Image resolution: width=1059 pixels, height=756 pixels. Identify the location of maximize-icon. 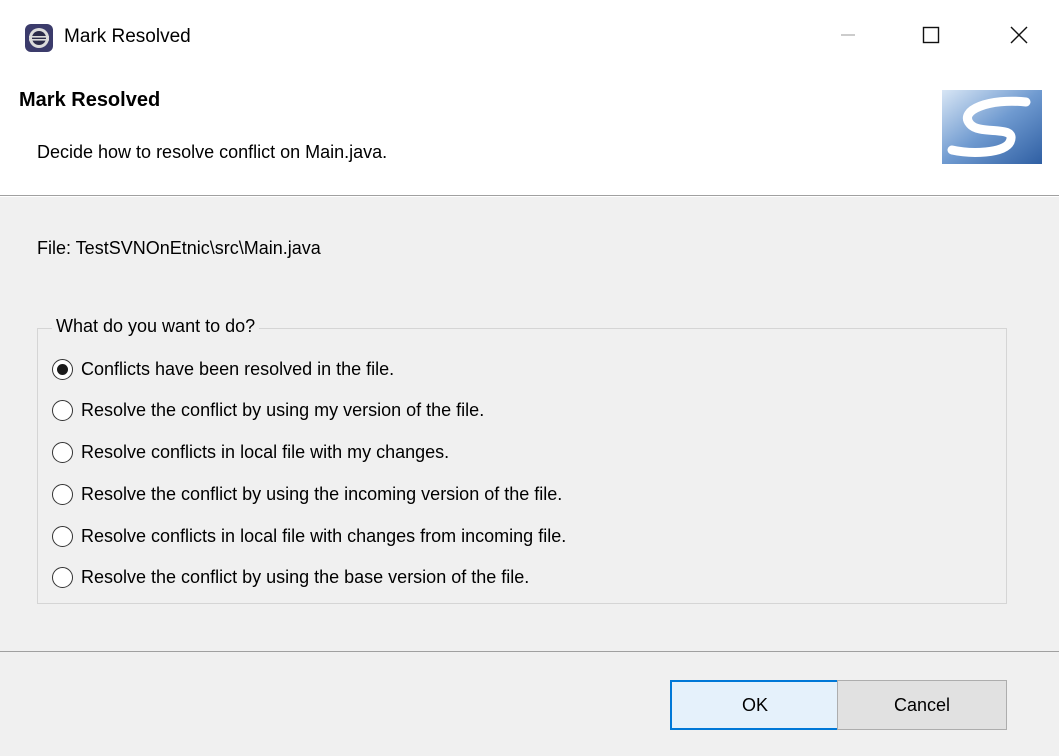
(931, 35).